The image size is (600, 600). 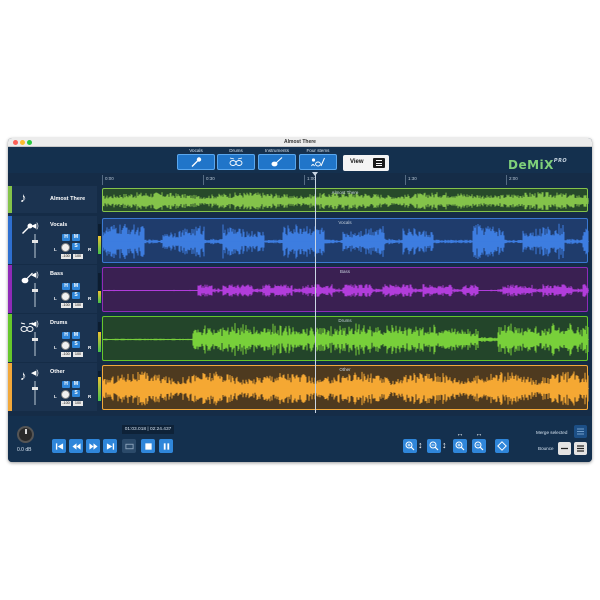 I want to click on music-note-icon: ♪, so click(x=23, y=197).